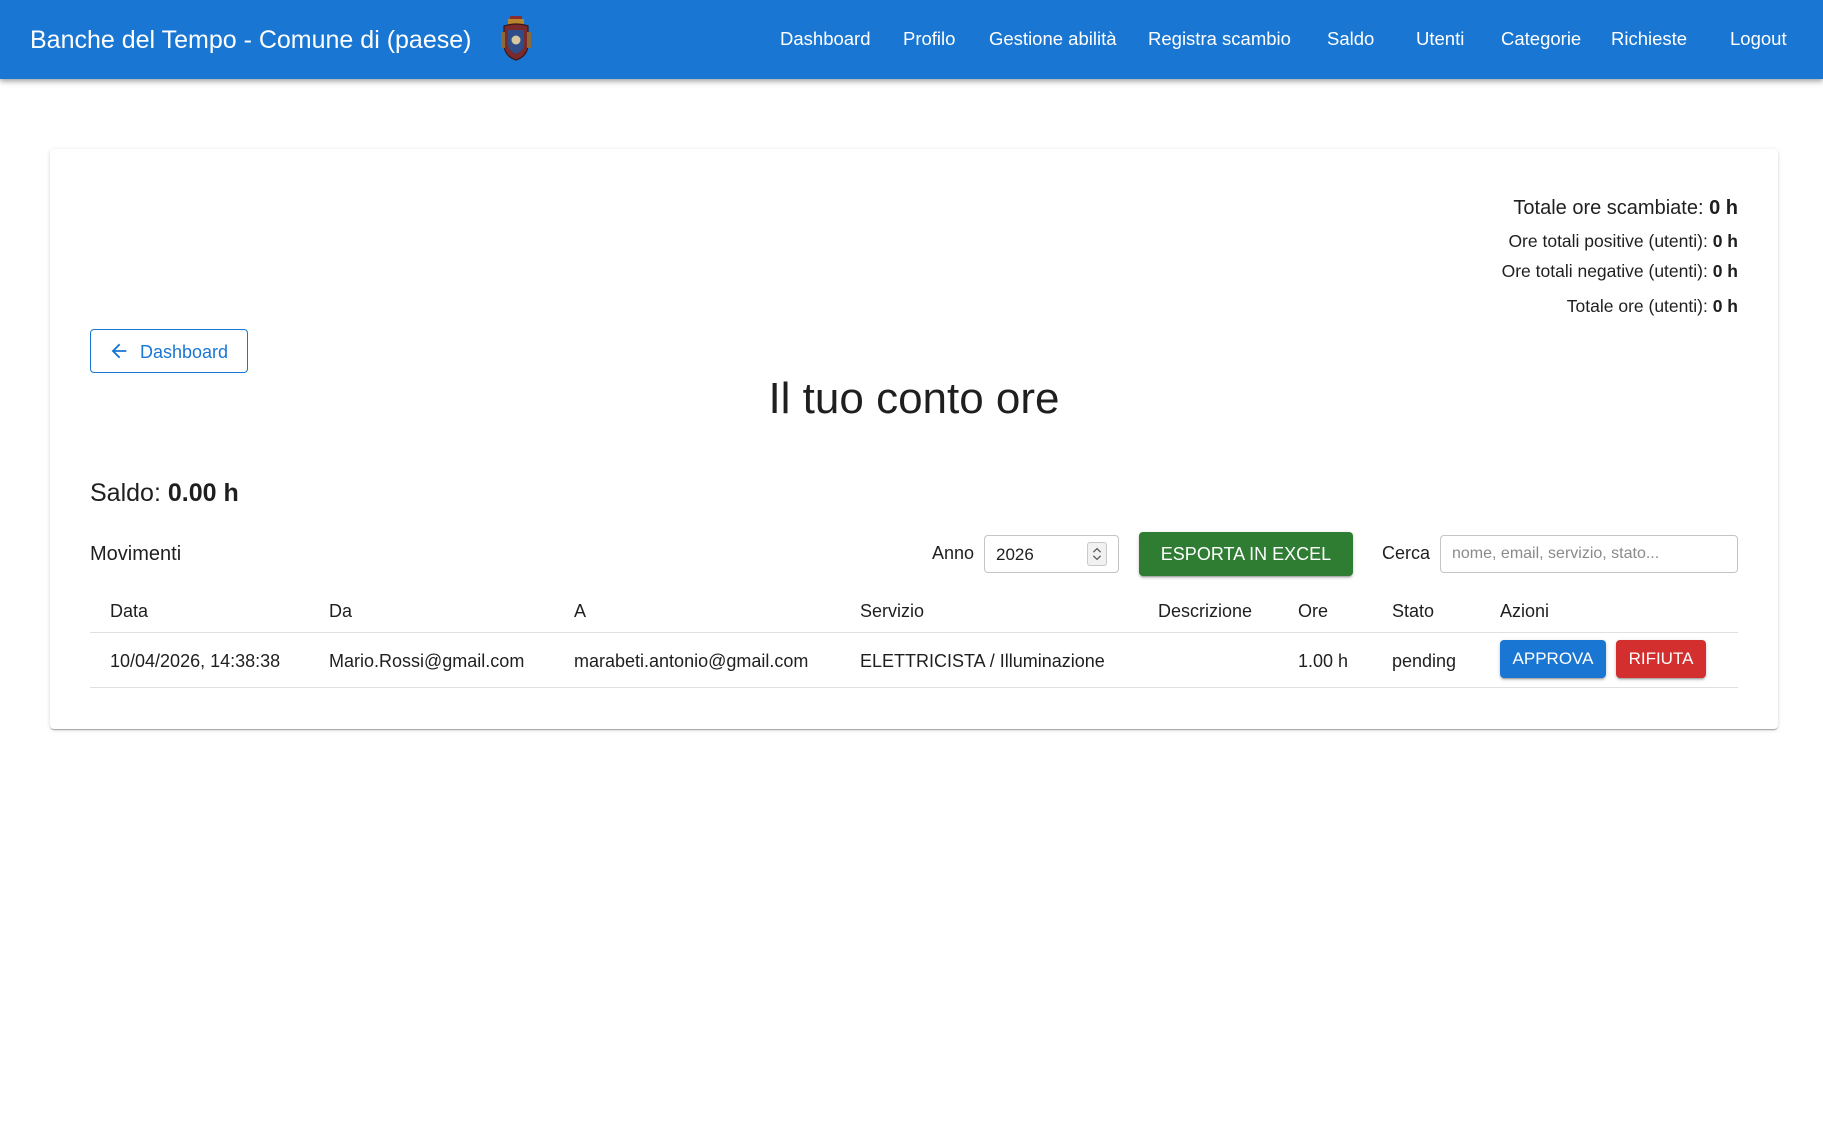 The width and height of the screenshot is (1823, 1136). Describe the element at coordinates (1440, 39) in the screenshot. I see `nav-utenti: Utenti` at that location.